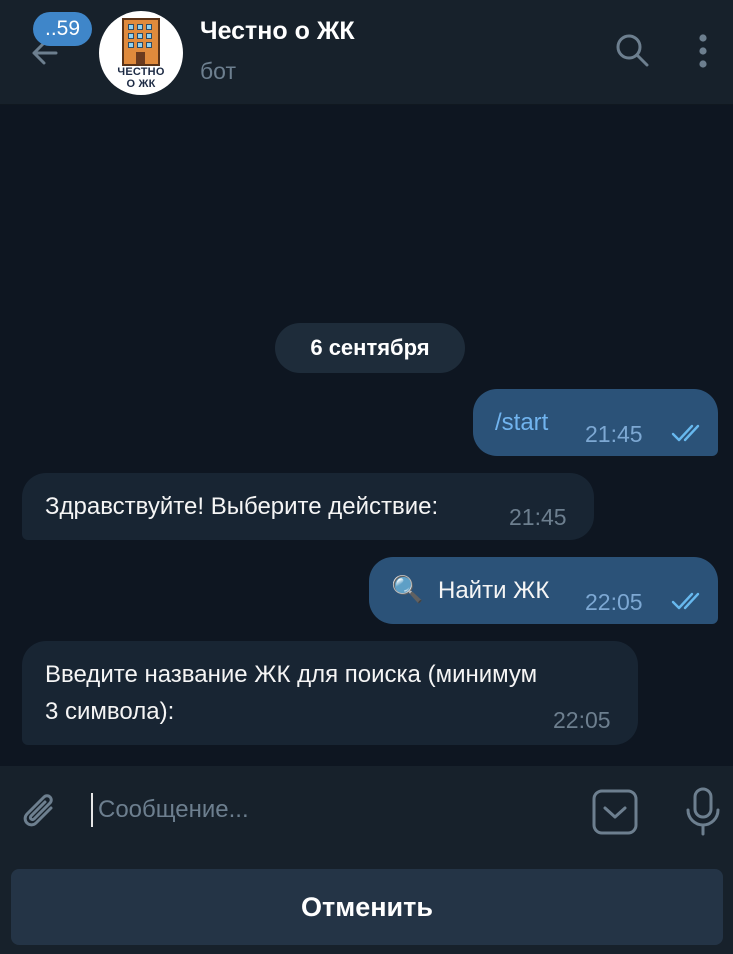 This screenshot has height=954, width=733. Describe the element at coordinates (338, 810) in the screenshot. I see `message-input` at that location.